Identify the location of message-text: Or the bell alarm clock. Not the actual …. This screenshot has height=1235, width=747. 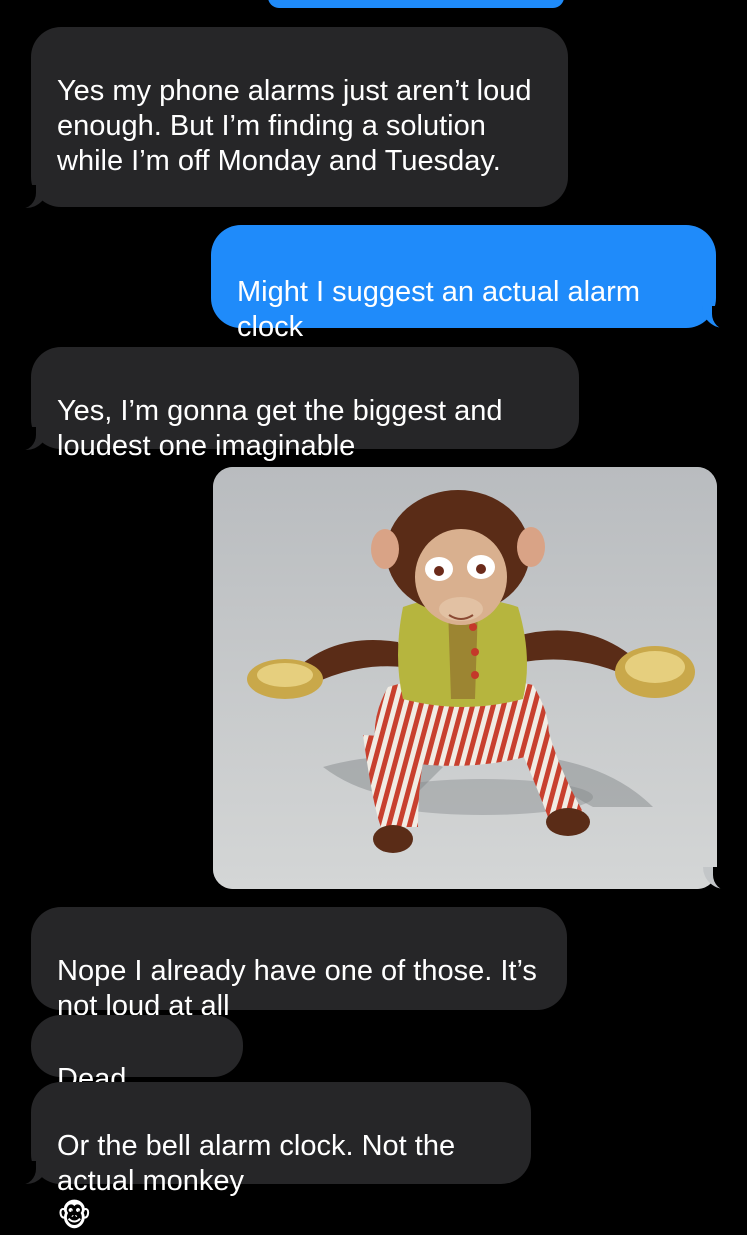
(256, 1163).